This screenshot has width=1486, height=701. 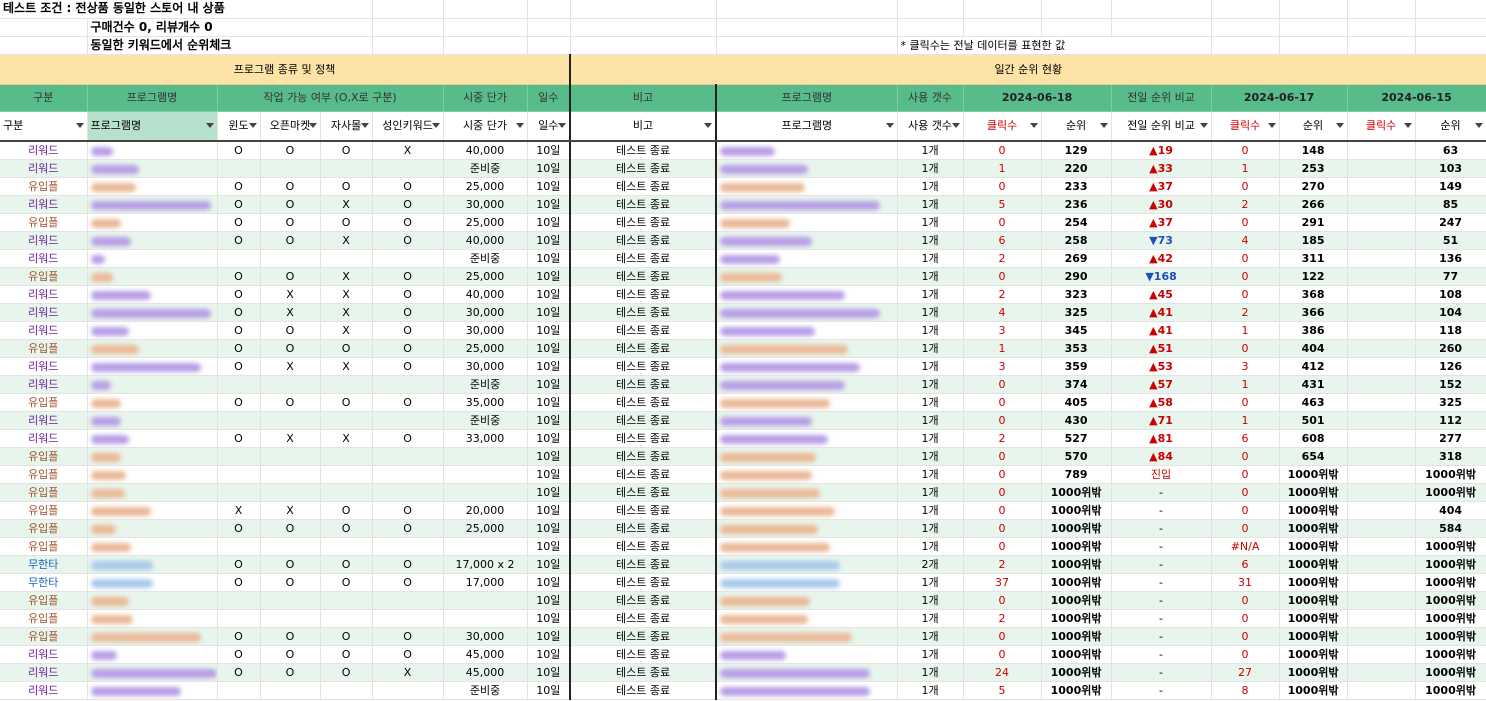 What do you see at coordinates (1161, 276) in the screenshot?
I see `cell-compare: ▼168` at bounding box center [1161, 276].